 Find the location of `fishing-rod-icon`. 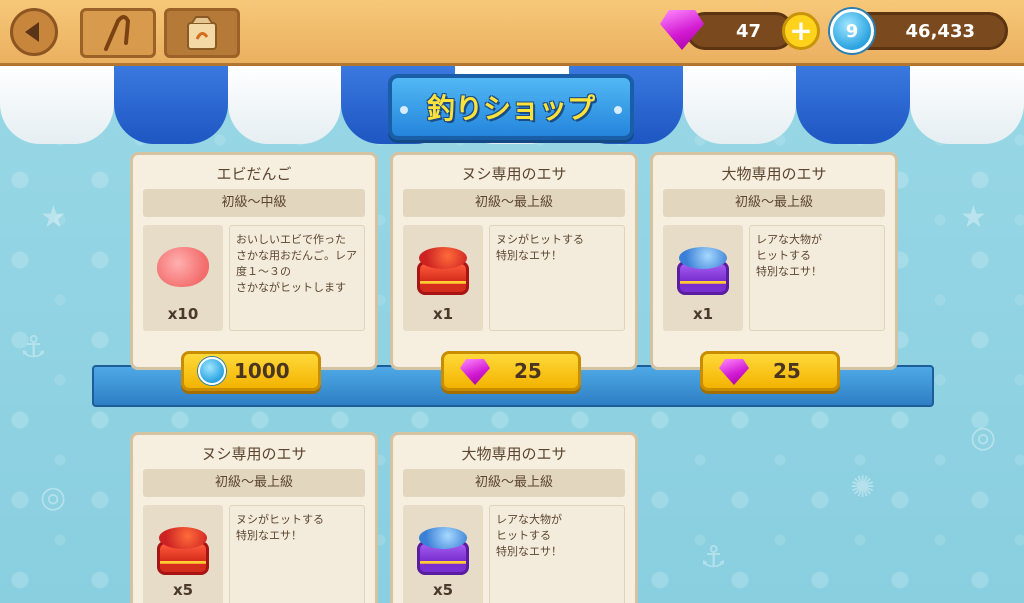

fishing-rod-icon is located at coordinates (117, 33).